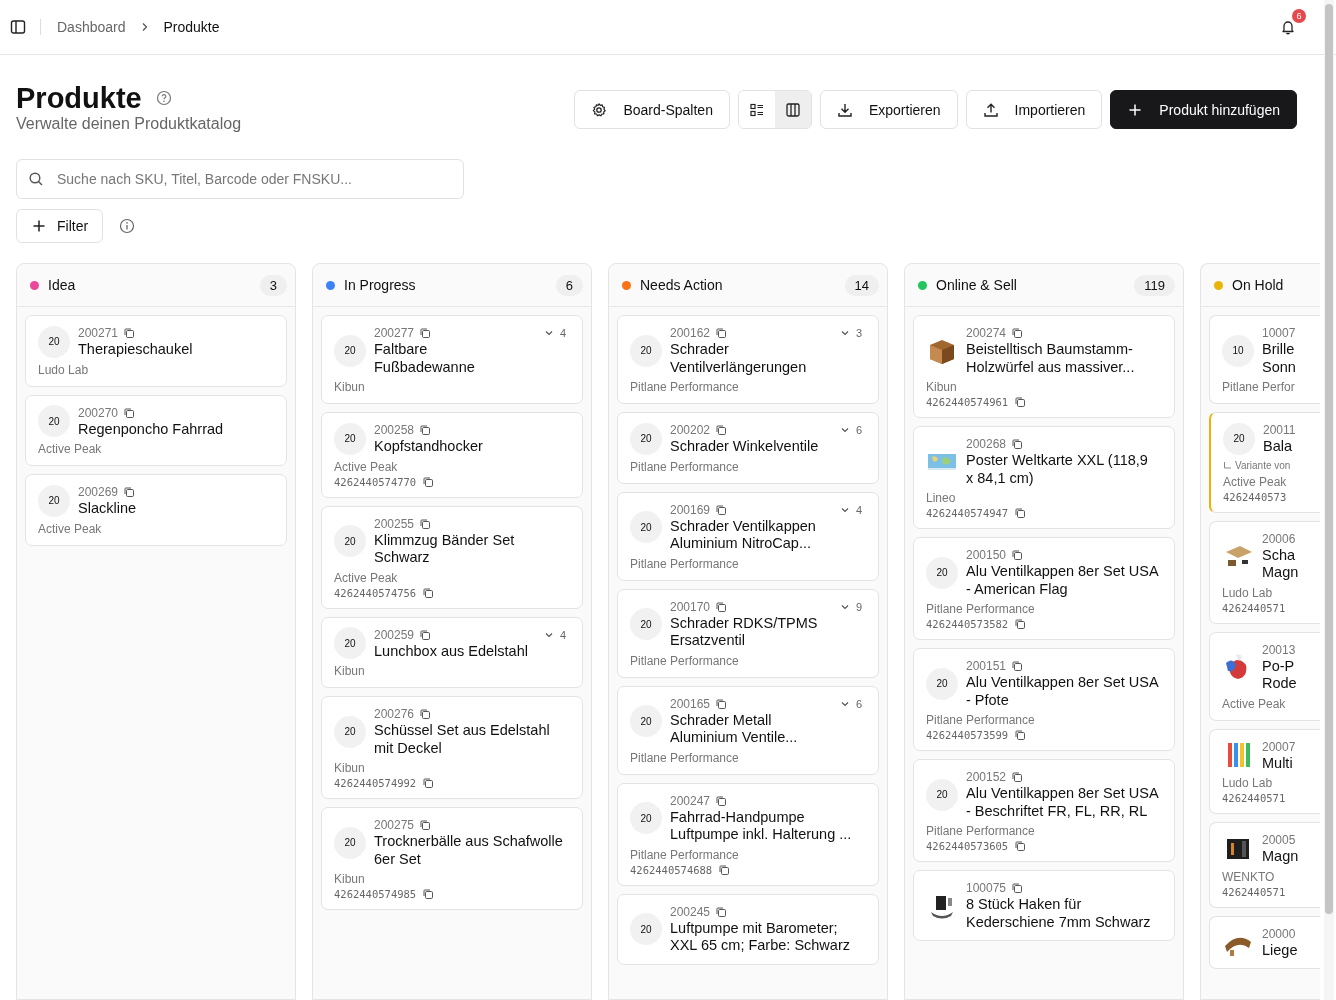 Image resolution: width=1336 pixels, height=1000 pixels. What do you see at coordinates (1044, 810) in the screenshot?
I see `product-card: 20 200152 Alu Ventilkappen 8er Set USA - Beschriftet FR, FL, RR, RL Pitlane Performance 4262440573605` at bounding box center [1044, 810].